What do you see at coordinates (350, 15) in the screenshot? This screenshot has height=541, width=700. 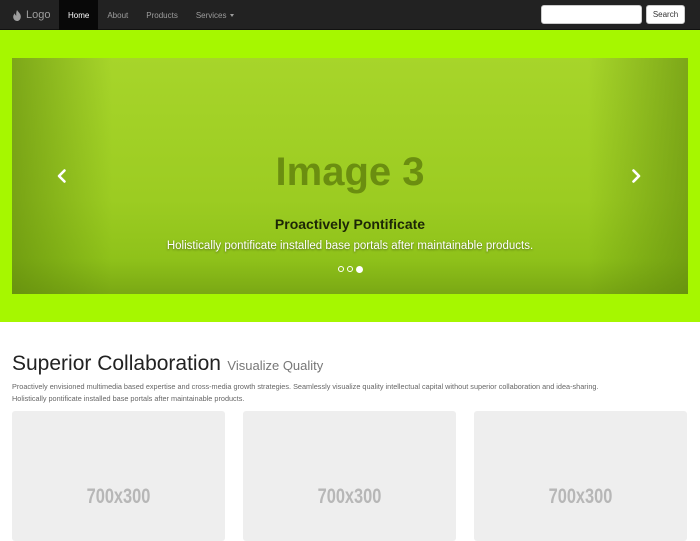 I see `navbar: Logo Home About Products Services Search` at bounding box center [350, 15].